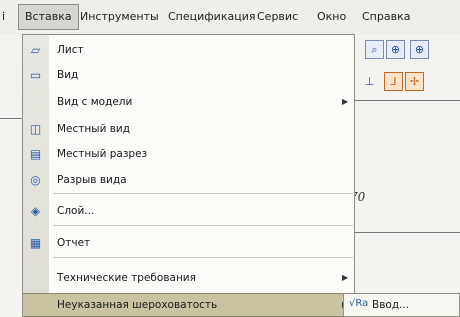 The height and width of the screenshot is (317, 460). I want to click on menu-item-view-from-model: Вид с модели ▶, so click(188, 102).